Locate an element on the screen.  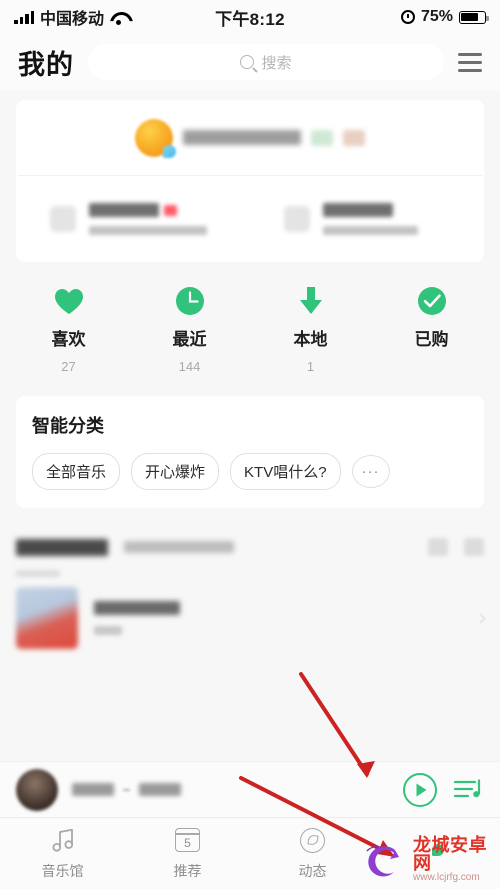
profile-entry-1-subtitle-redacted is located at coordinates (148, 230).